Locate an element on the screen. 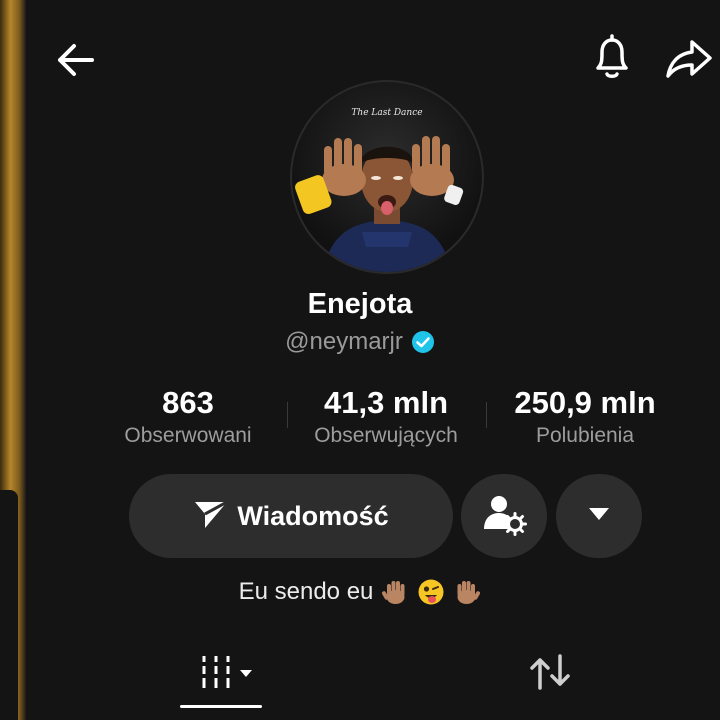 The width and height of the screenshot is (720, 720). share-icon is located at coordinates (689, 58).